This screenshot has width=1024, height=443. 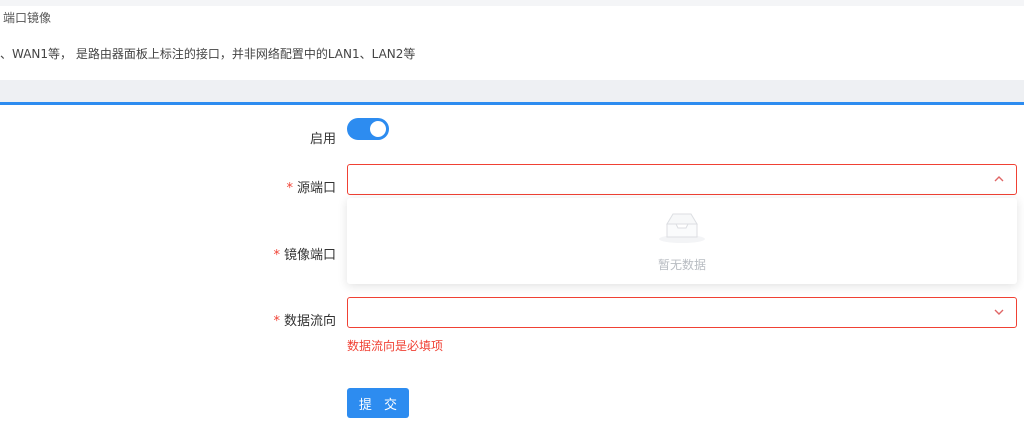 What do you see at coordinates (512, 103) in the screenshot?
I see `section-accent-line` at bounding box center [512, 103].